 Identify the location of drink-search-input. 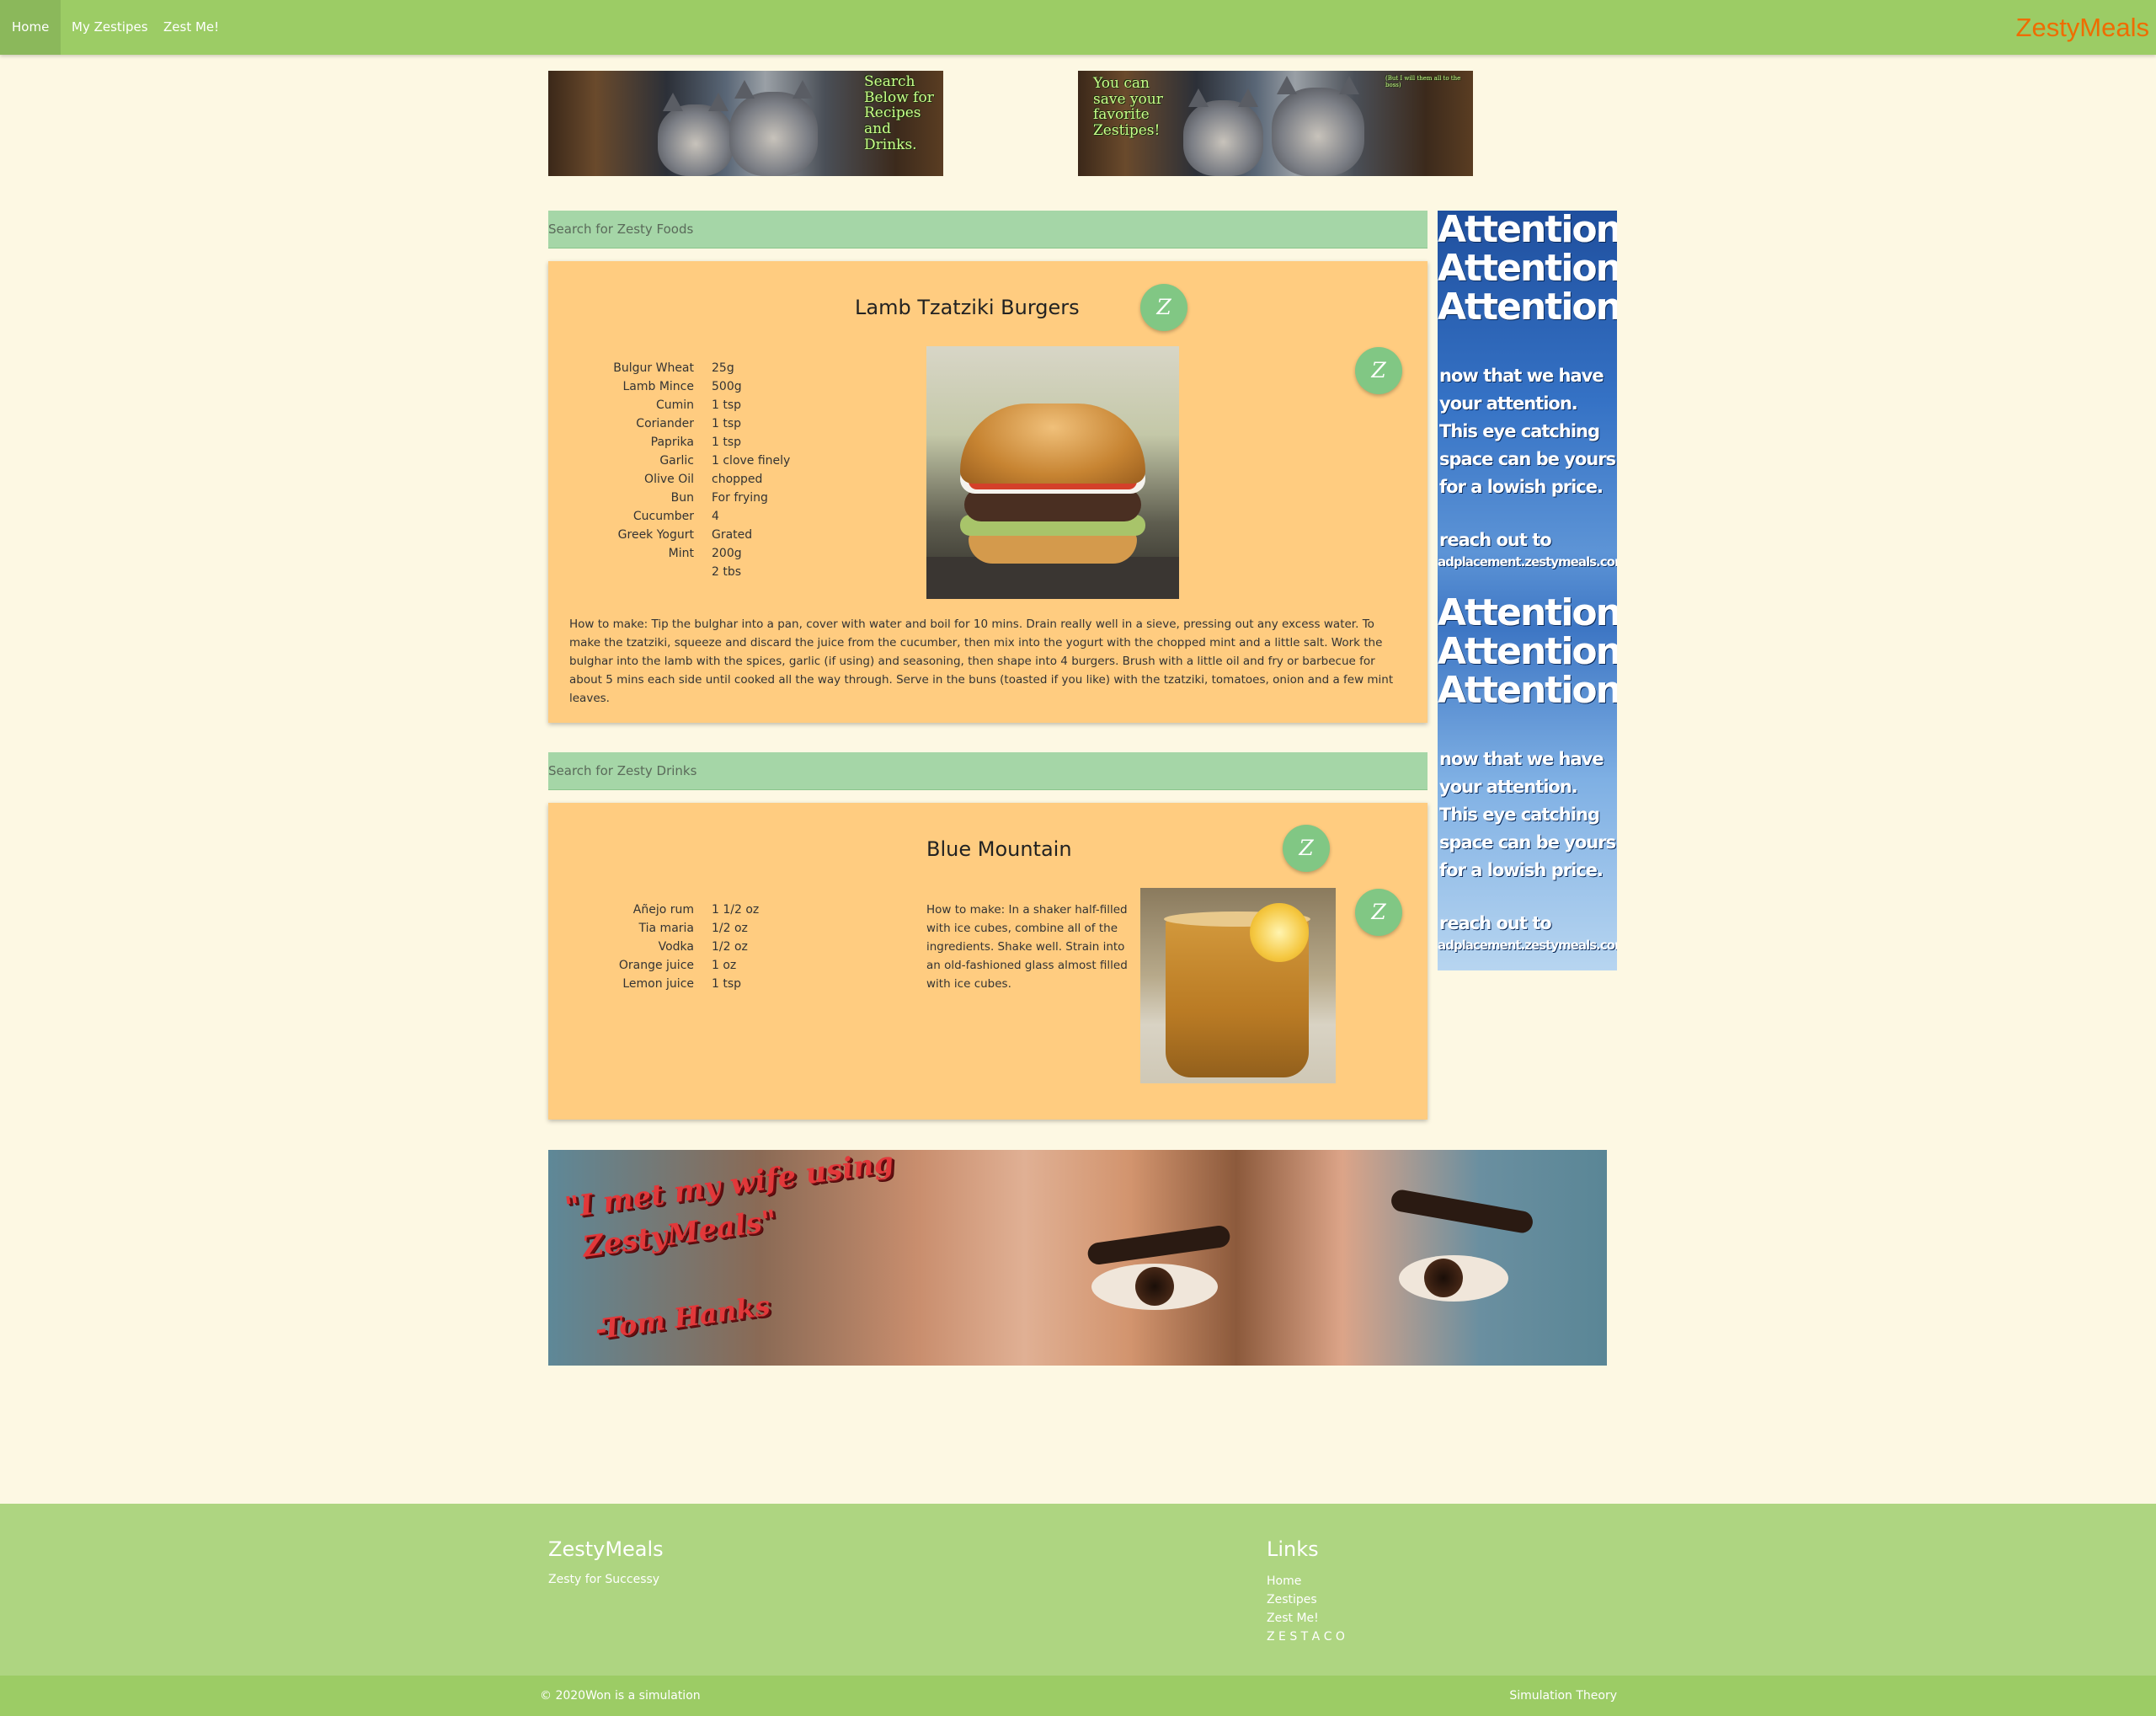
(988, 771).